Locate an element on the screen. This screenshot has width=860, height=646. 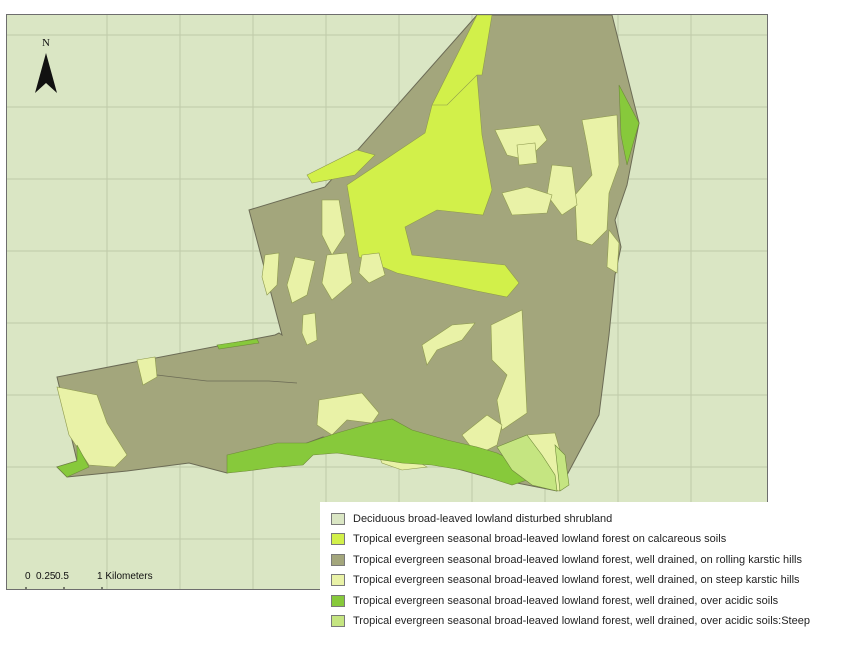
legend-swatch-steep is located at coordinates (338, 580).